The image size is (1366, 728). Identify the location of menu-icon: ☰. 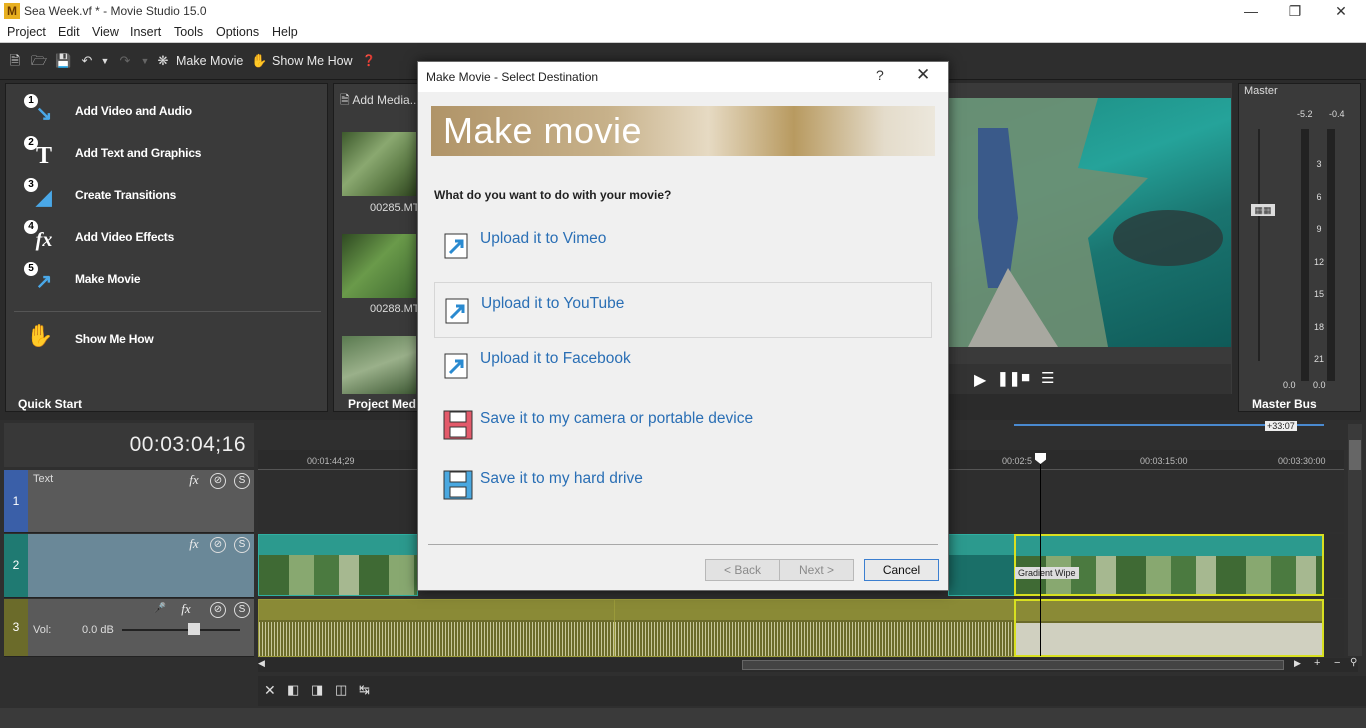
(1047, 378).